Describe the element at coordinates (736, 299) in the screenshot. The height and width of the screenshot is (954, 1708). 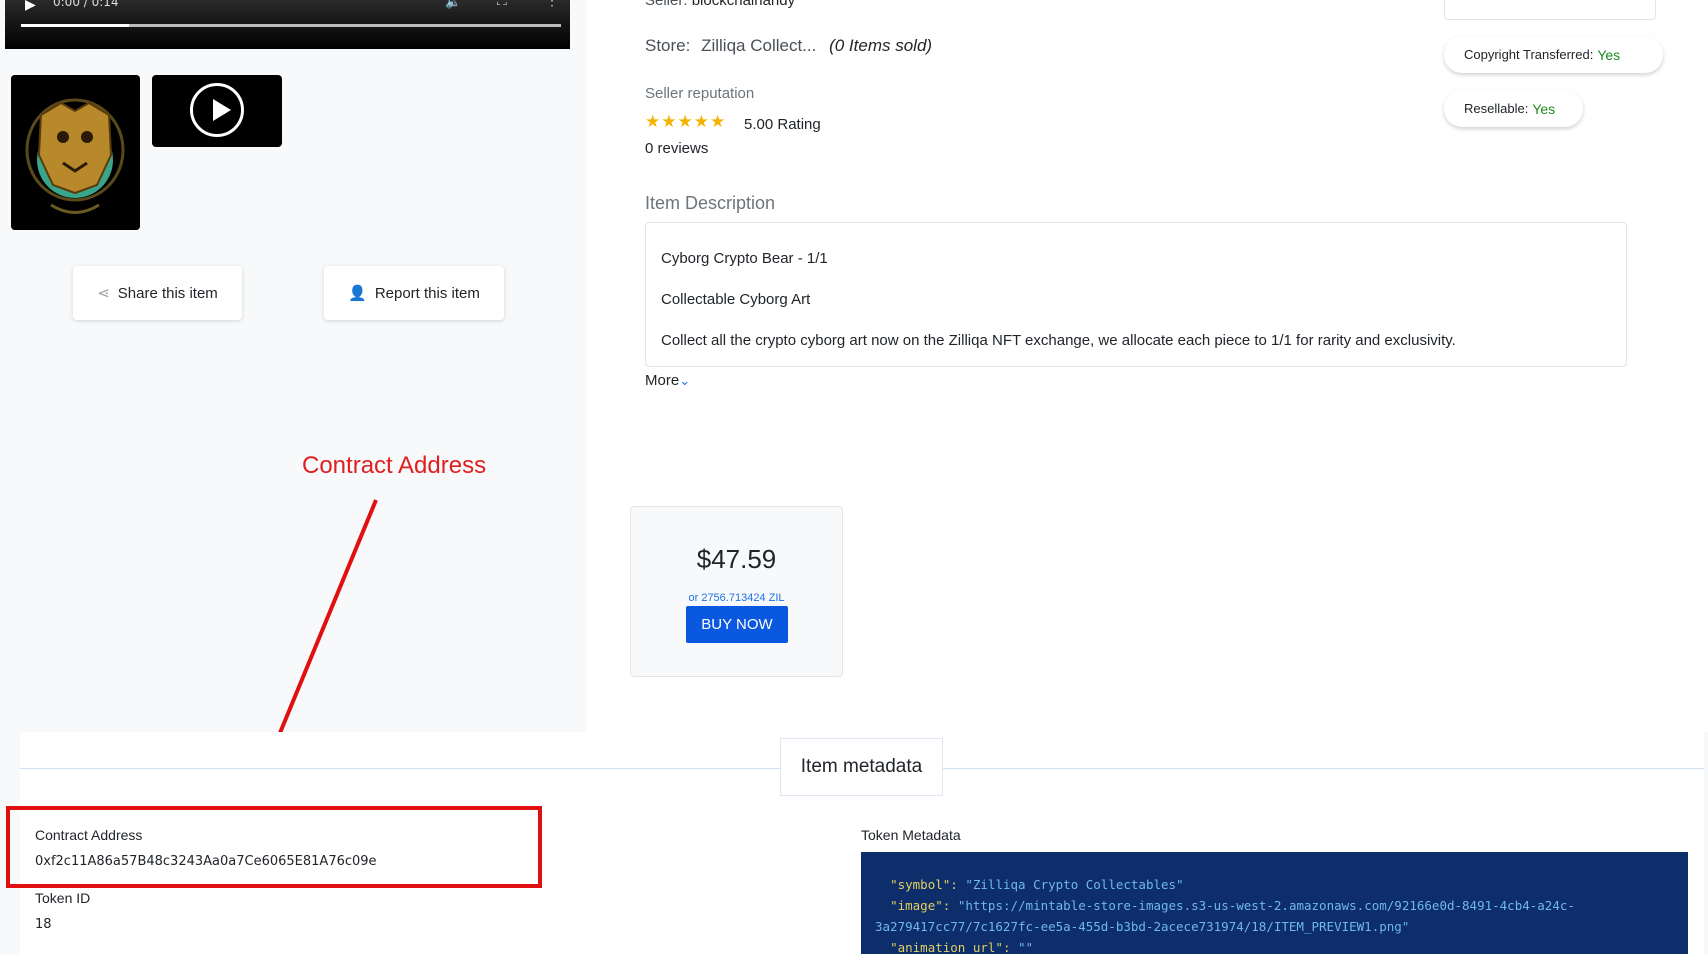
I see `description-line: Collectable Cyborg Art` at that location.